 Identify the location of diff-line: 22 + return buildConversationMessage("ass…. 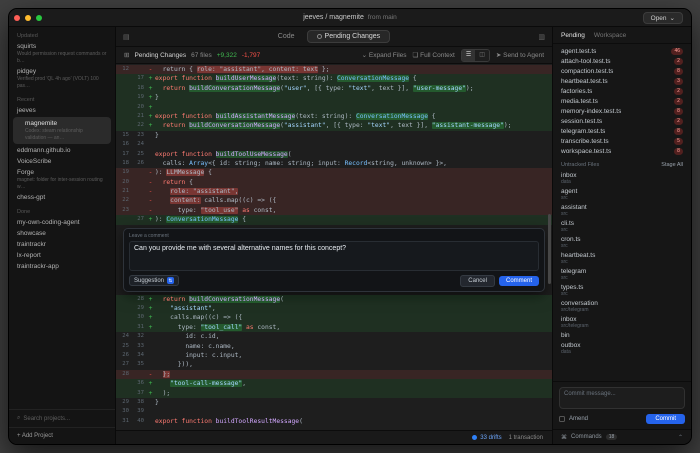
(334, 126).